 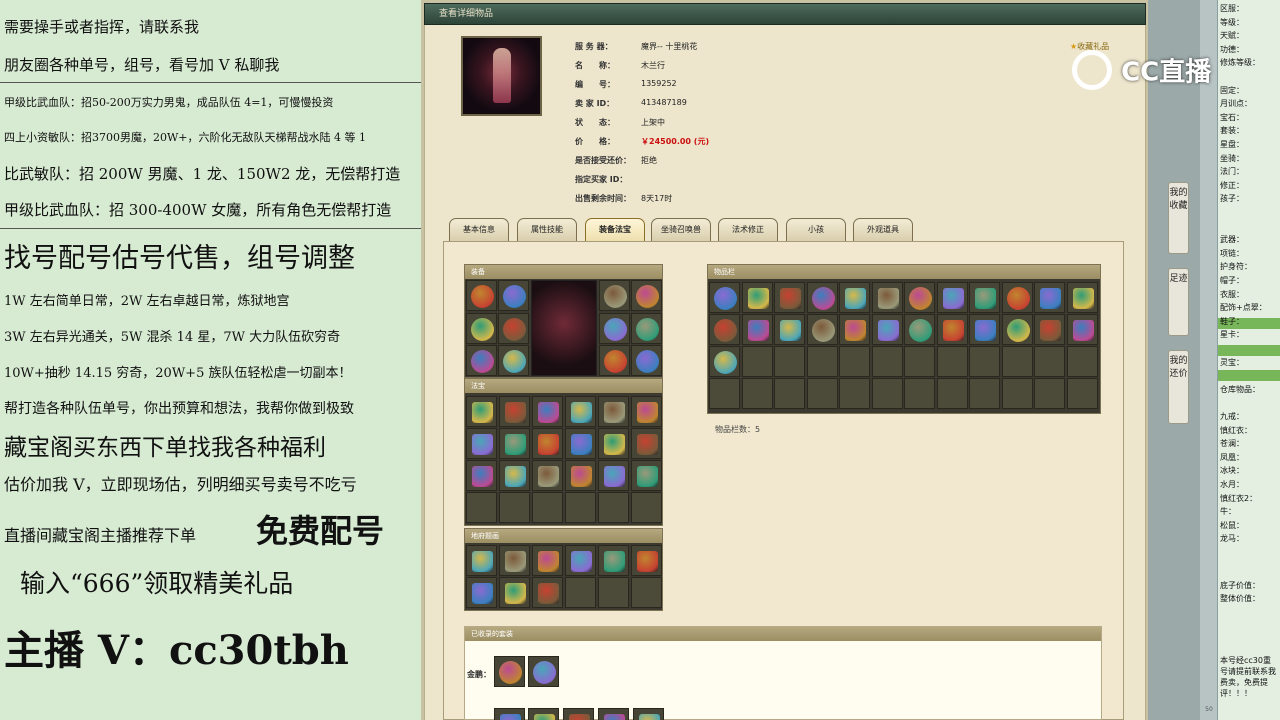 What do you see at coordinates (748, 229) in the screenshot?
I see `tab-spell-correction: 法术修正` at bounding box center [748, 229].